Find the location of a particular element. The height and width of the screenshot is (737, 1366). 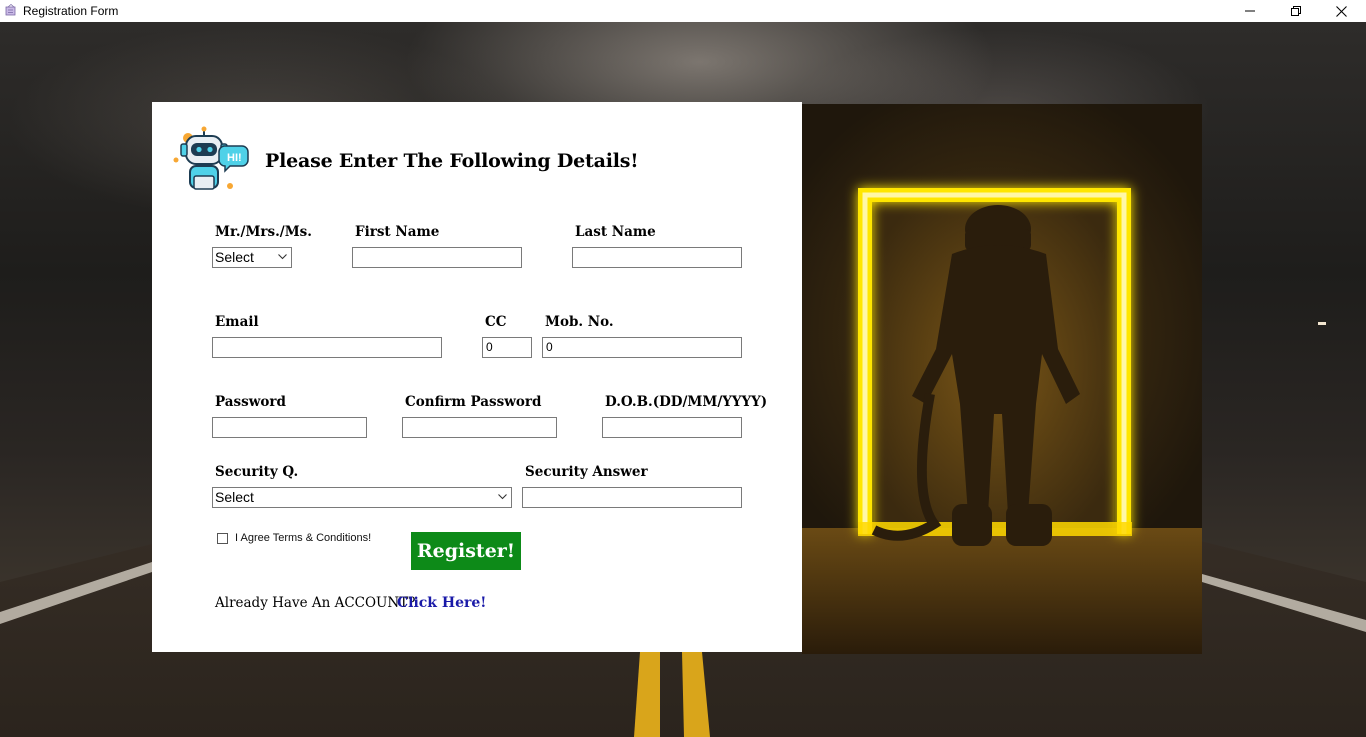

minimize-button is located at coordinates (1250, 11).